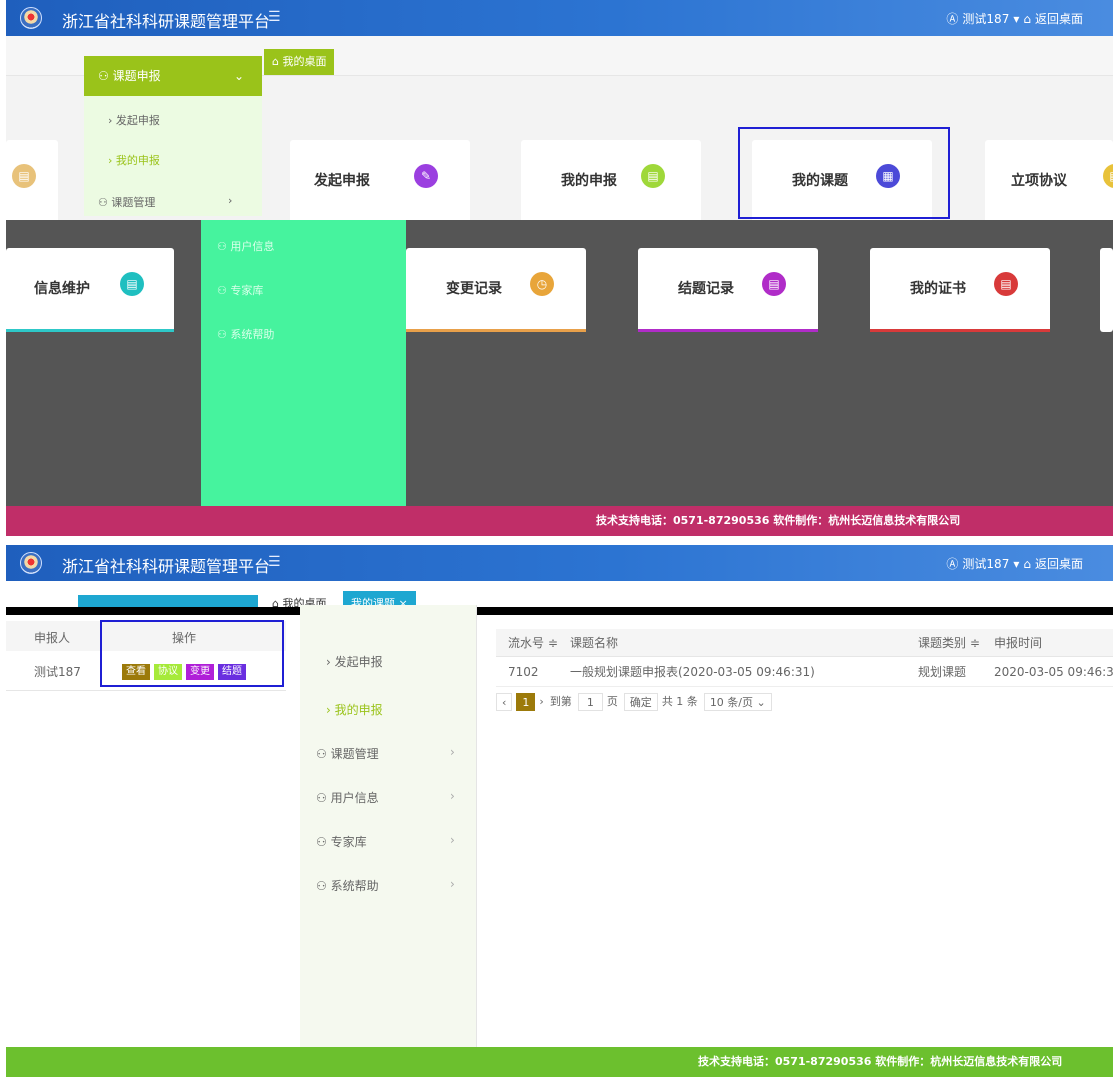 Image resolution: width=1113 pixels, height=1077 pixels. What do you see at coordinates (303, 363) in the screenshot?
I see `hover-menu: ⚇ 用户信息 ⚇ 专家库 ⚇ 系统帮助` at bounding box center [303, 363].